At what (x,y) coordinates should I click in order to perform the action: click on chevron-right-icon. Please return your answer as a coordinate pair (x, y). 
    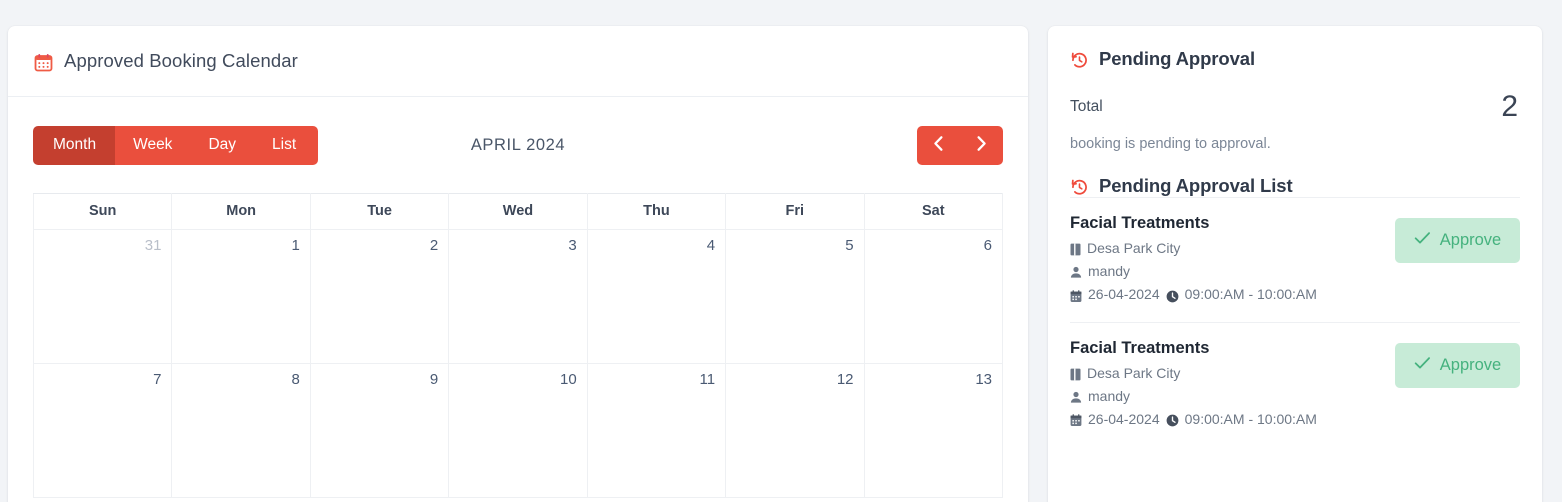
    Looking at the image, I should click on (981, 145).